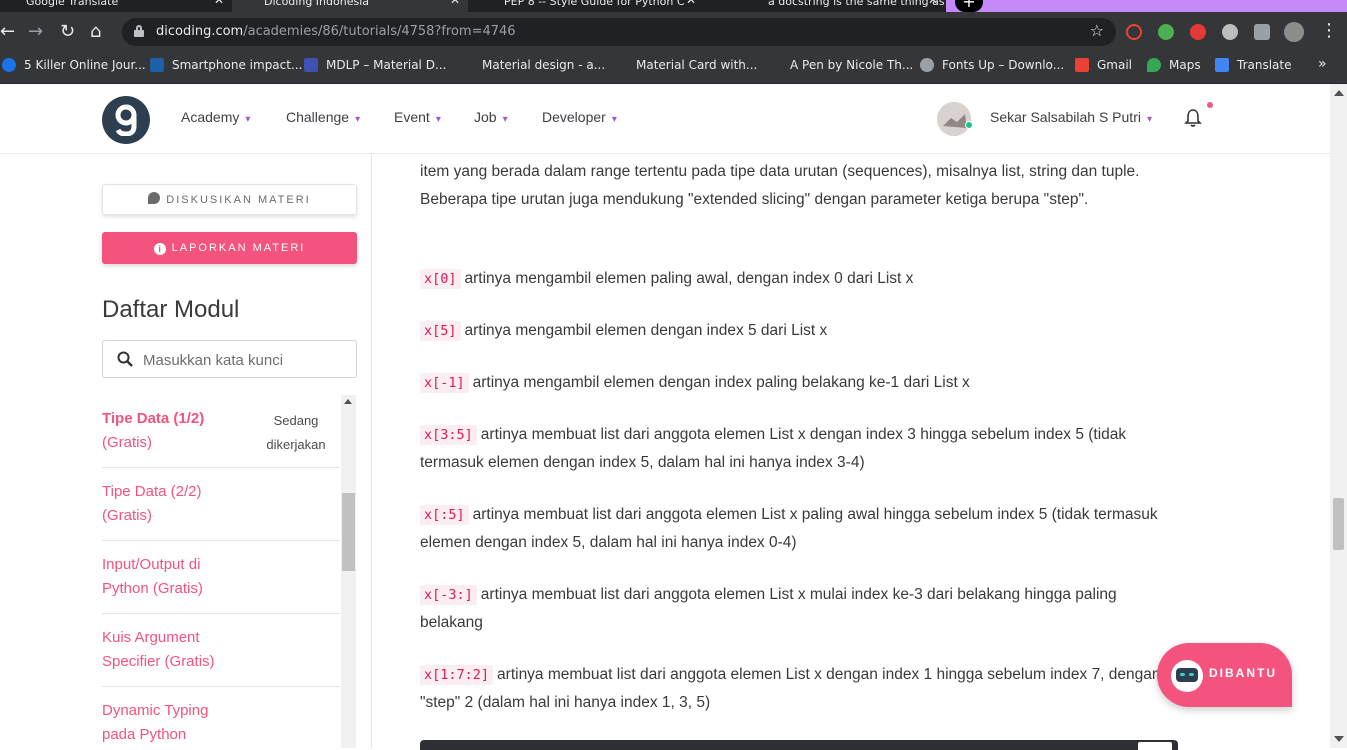 This screenshot has width=1347, height=750. Describe the element at coordinates (440, 331) in the screenshot. I see `inline-code: x[5]` at that location.